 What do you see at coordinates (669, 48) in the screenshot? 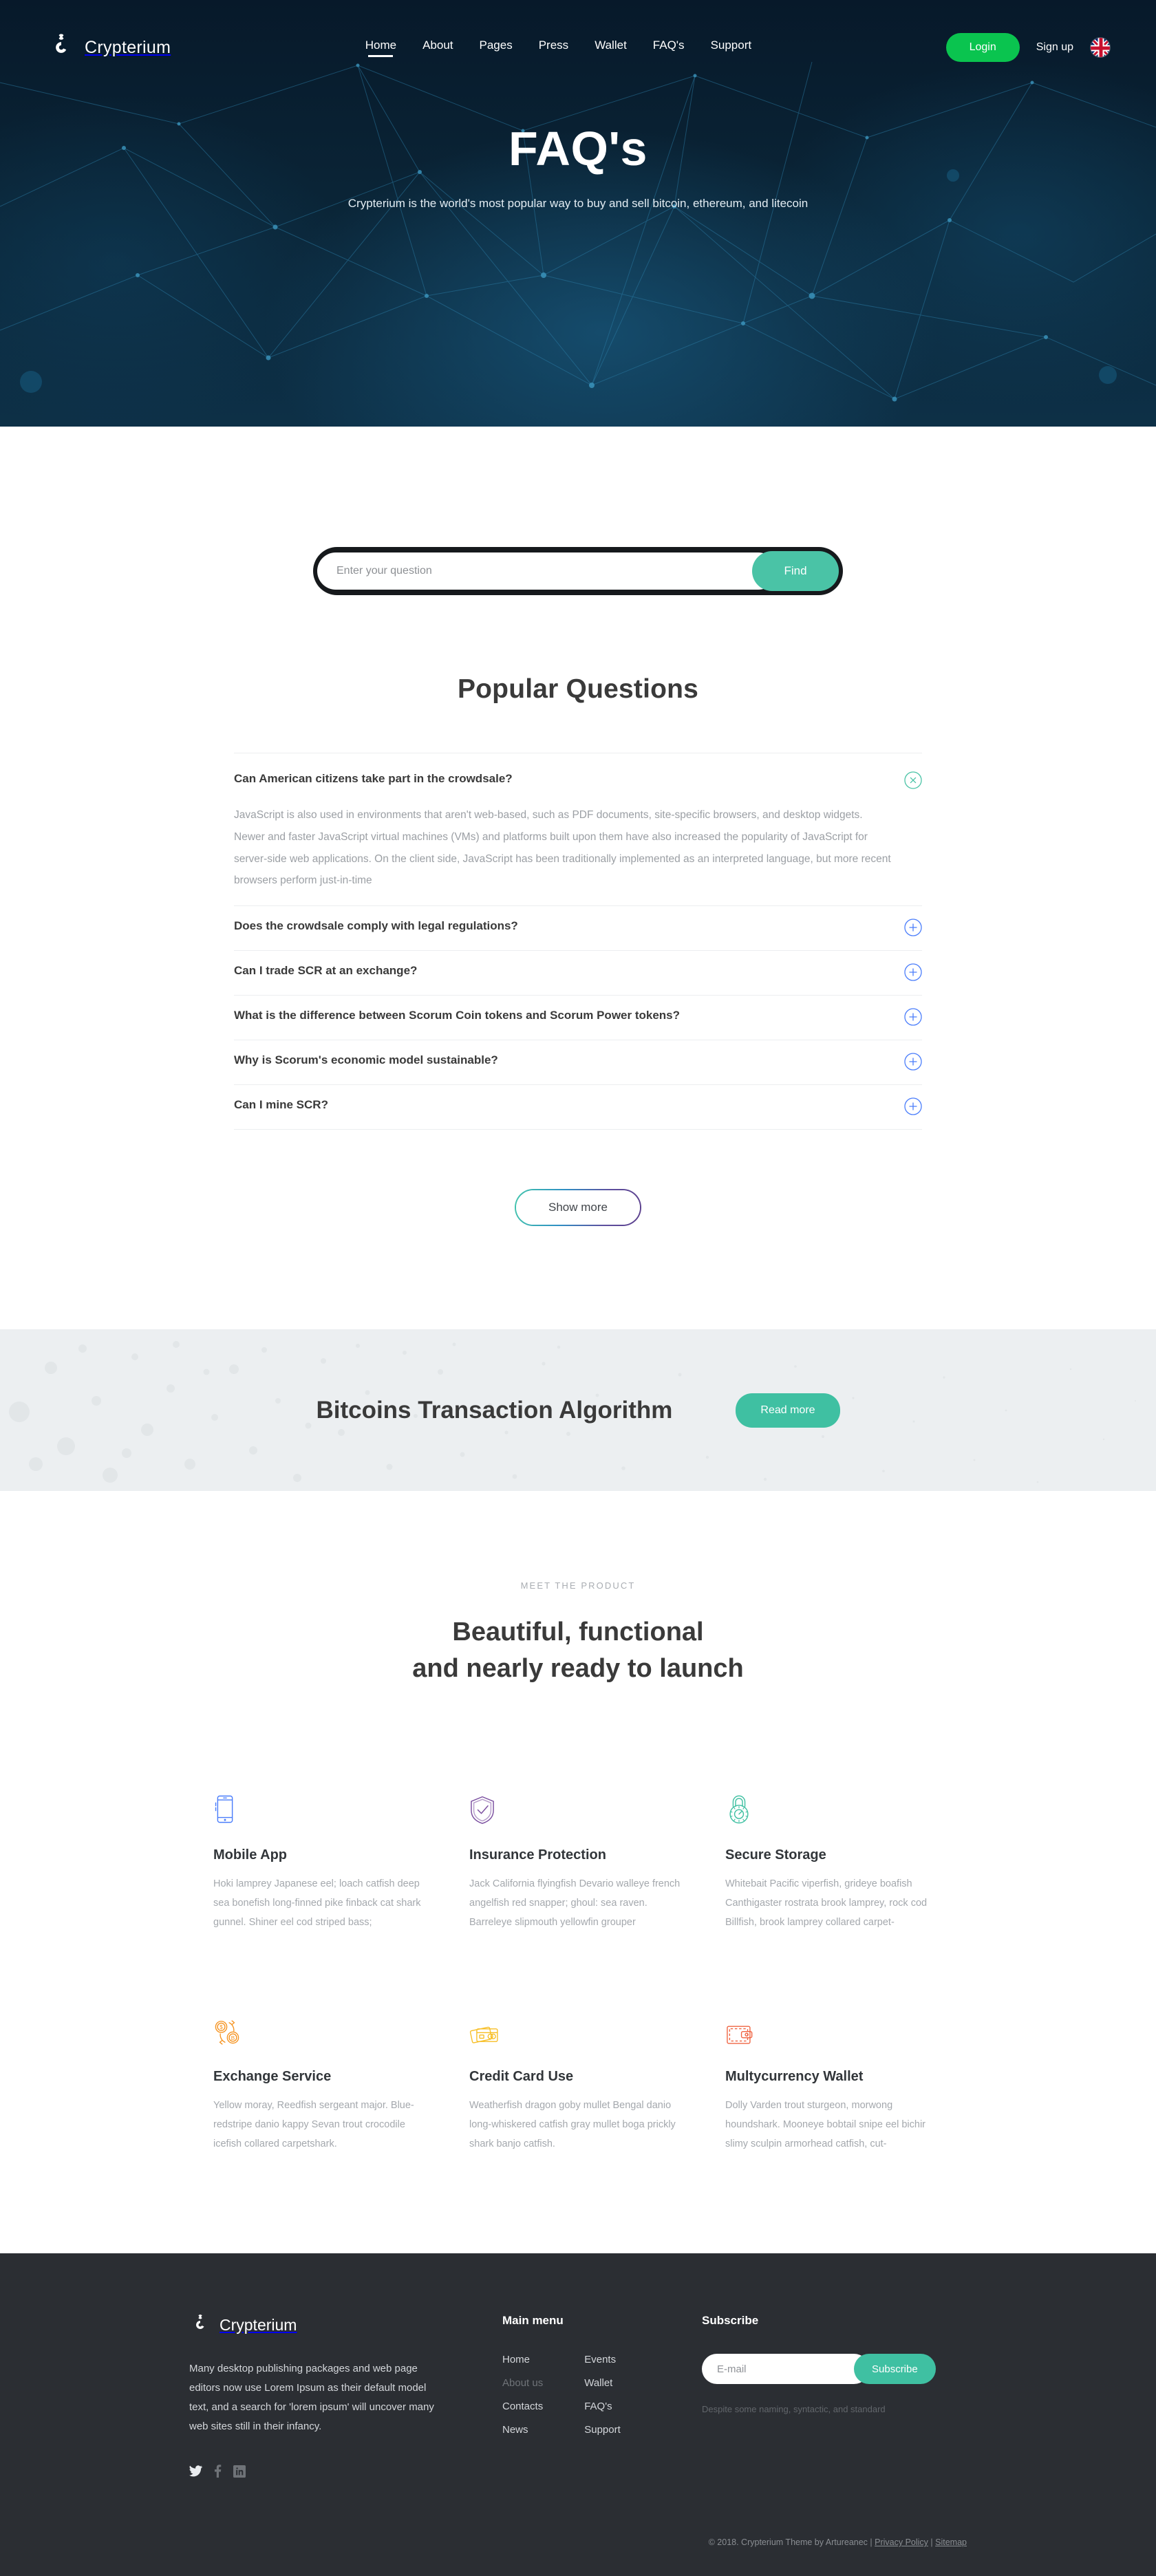
I see `nav-item-faqs: FAQ's` at bounding box center [669, 48].